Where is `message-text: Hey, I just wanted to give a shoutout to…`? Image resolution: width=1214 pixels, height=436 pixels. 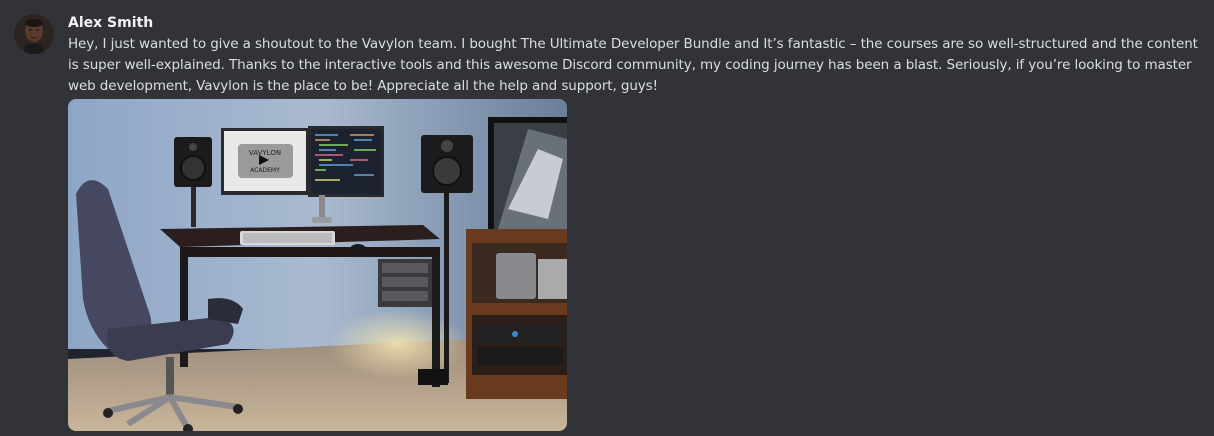
message-text: Hey, I just wanted to give a shoutout to… is located at coordinates (633, 65).